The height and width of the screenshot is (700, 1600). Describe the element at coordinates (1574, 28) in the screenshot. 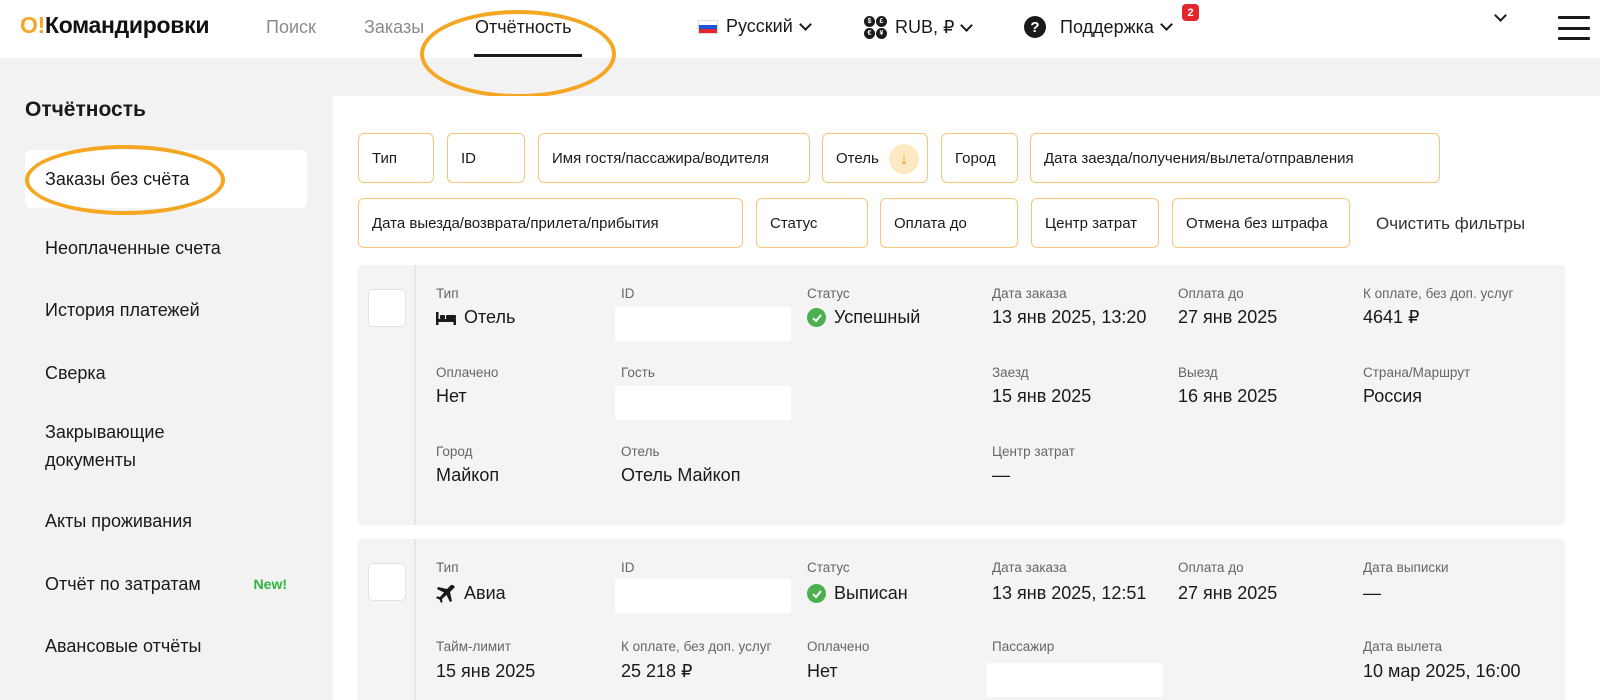

I see `hamburger-menu-icon` at that location.